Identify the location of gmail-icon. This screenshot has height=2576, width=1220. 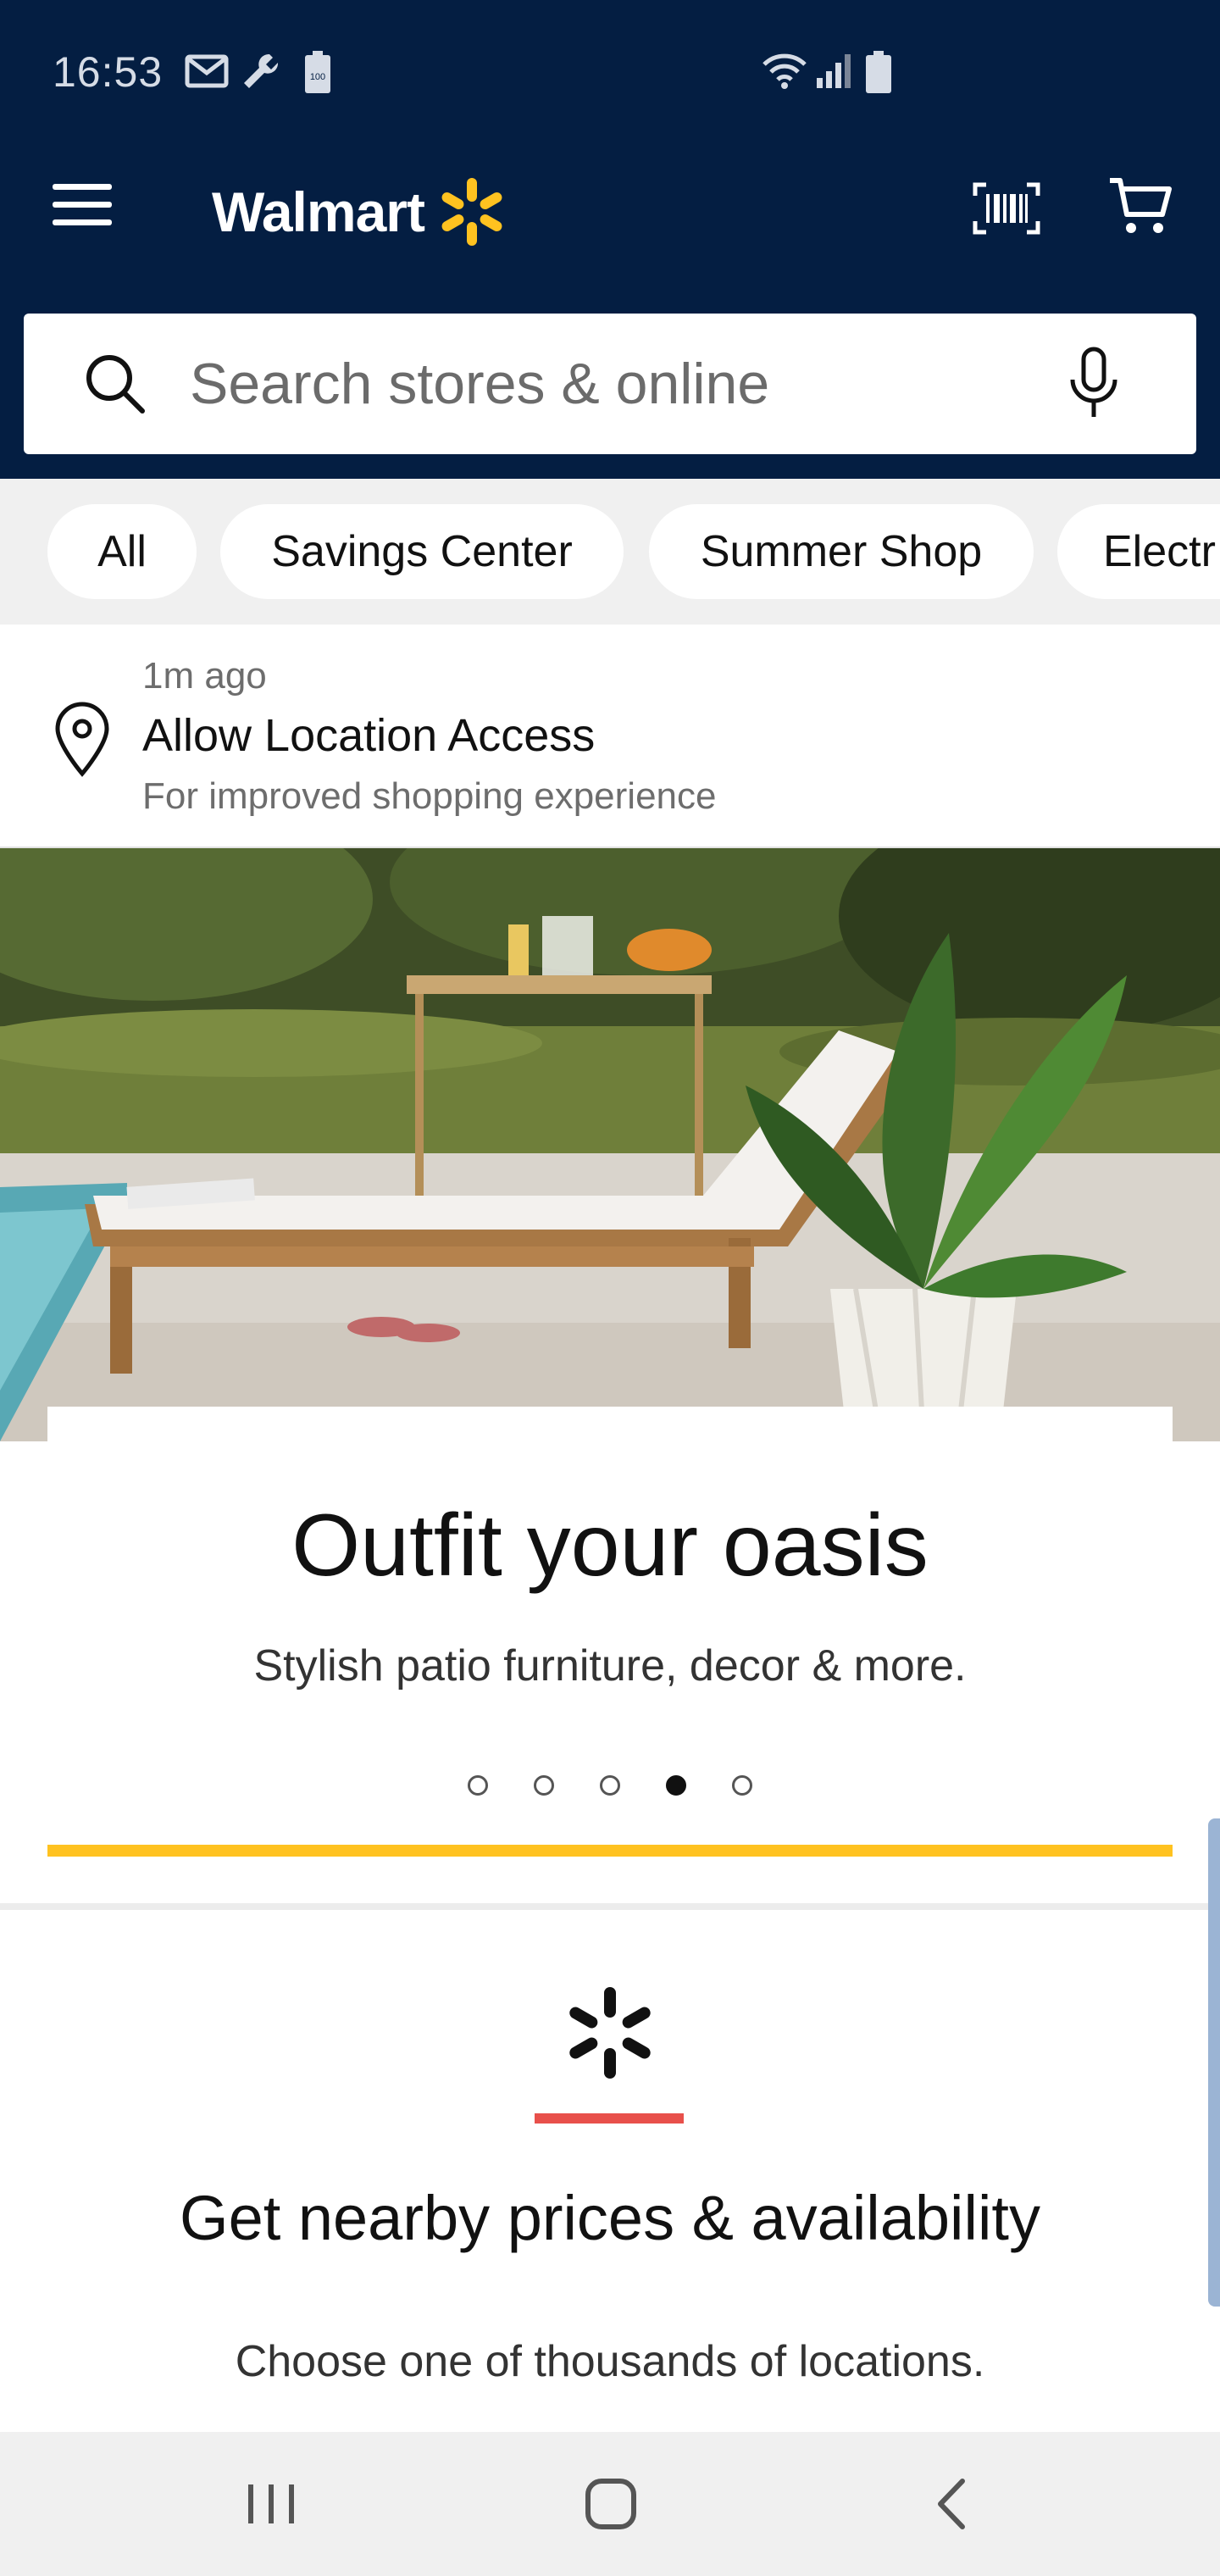
(207, 71).